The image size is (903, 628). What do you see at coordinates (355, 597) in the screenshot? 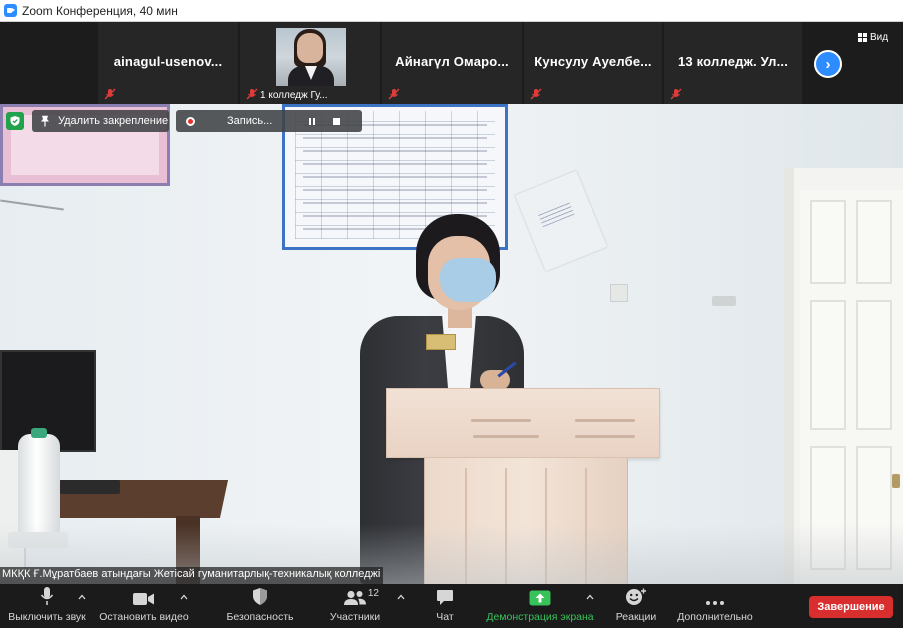
I see `participants-icon` at bounding box center [355, 597].